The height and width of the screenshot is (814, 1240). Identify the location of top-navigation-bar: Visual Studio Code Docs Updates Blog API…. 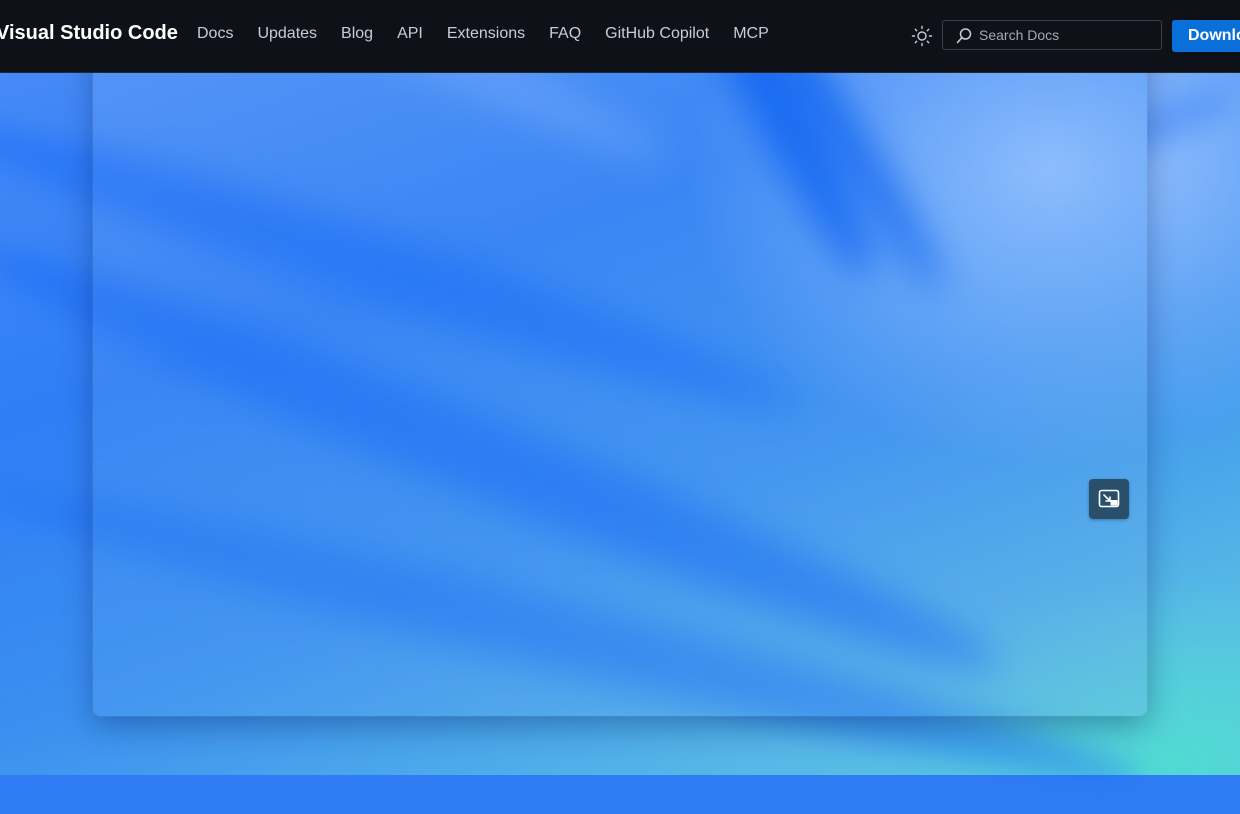
(620, 36).